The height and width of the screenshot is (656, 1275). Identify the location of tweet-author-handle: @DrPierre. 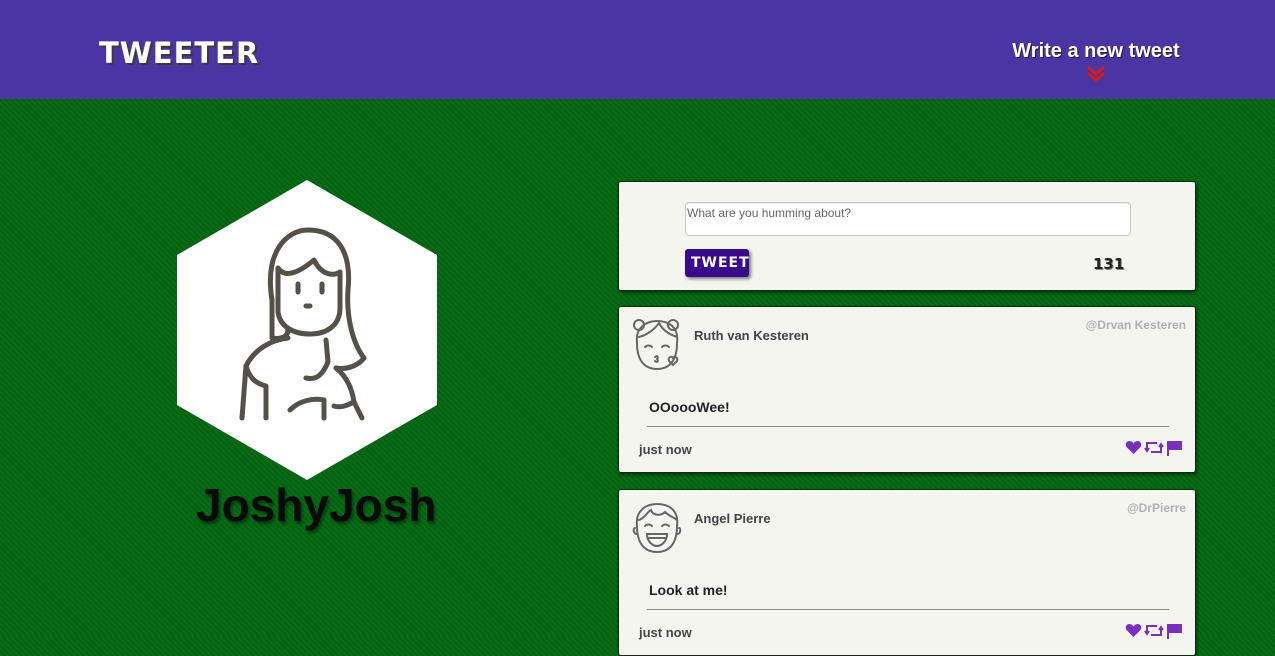
(1156, 508).